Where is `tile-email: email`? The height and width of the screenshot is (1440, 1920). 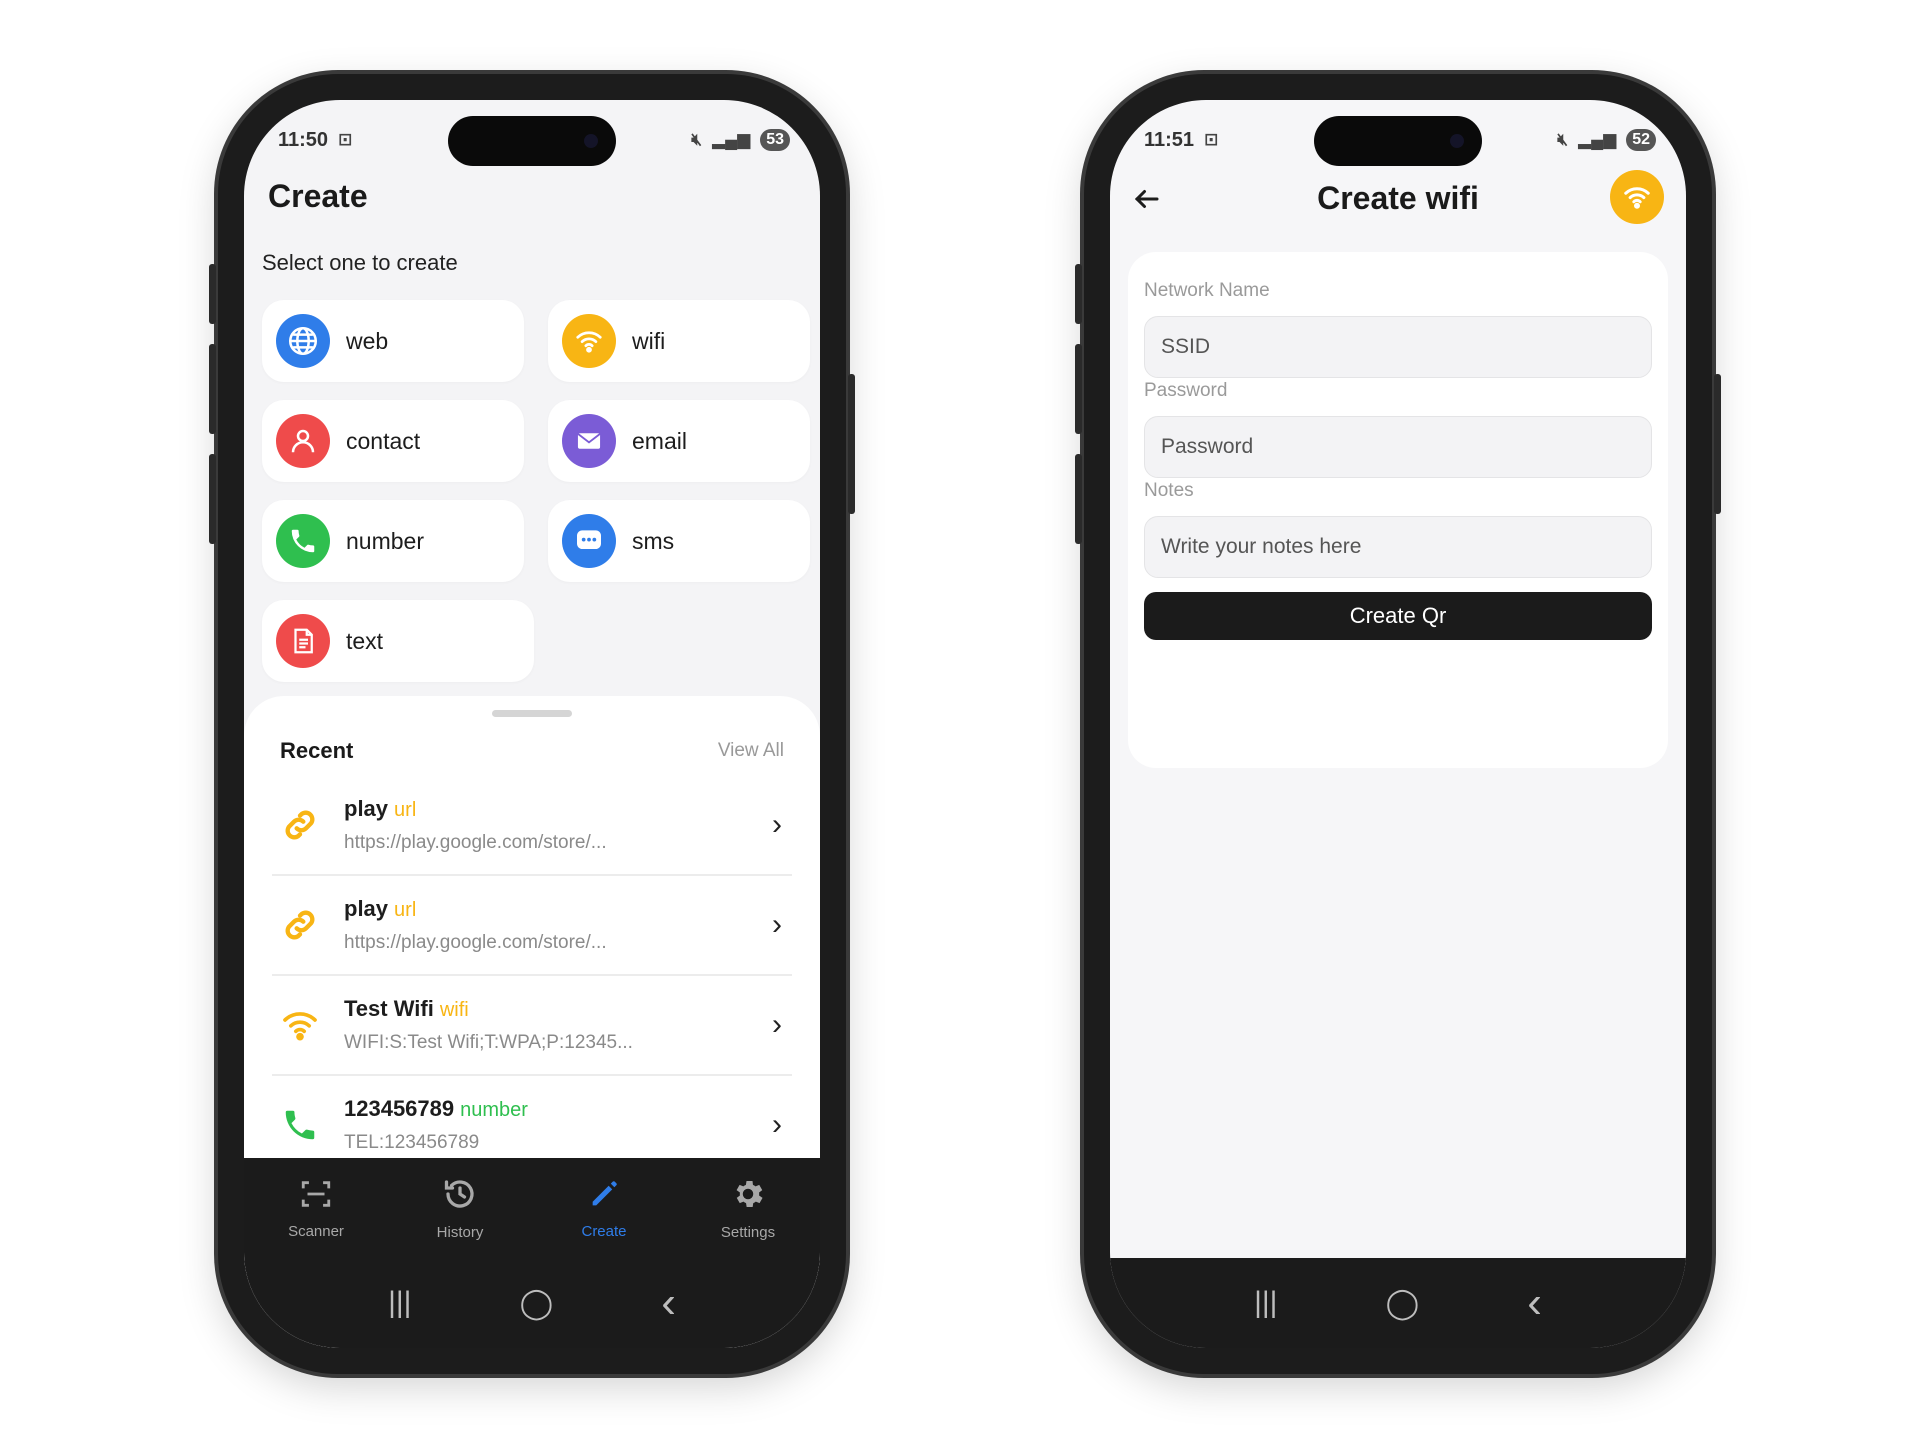
tile-email: email is located at coordinates (679, 441).